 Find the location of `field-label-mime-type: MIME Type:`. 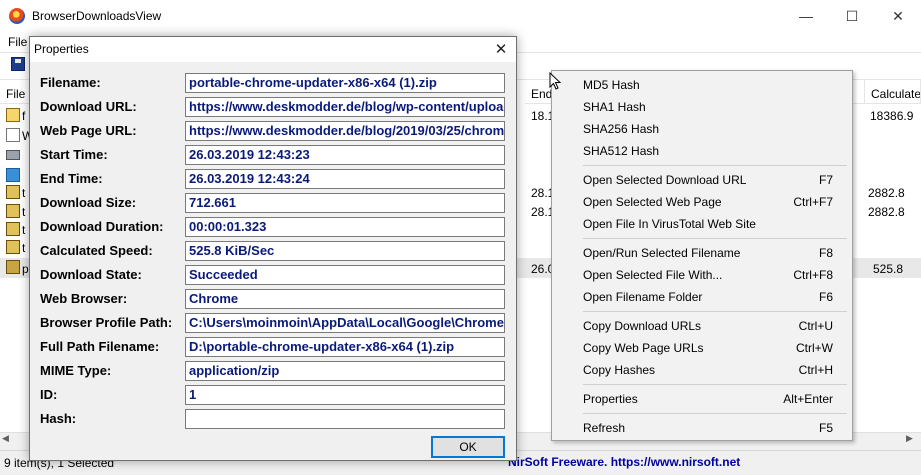

field-label-mime-type: MIME Type: is located at coordinates (76, 370).